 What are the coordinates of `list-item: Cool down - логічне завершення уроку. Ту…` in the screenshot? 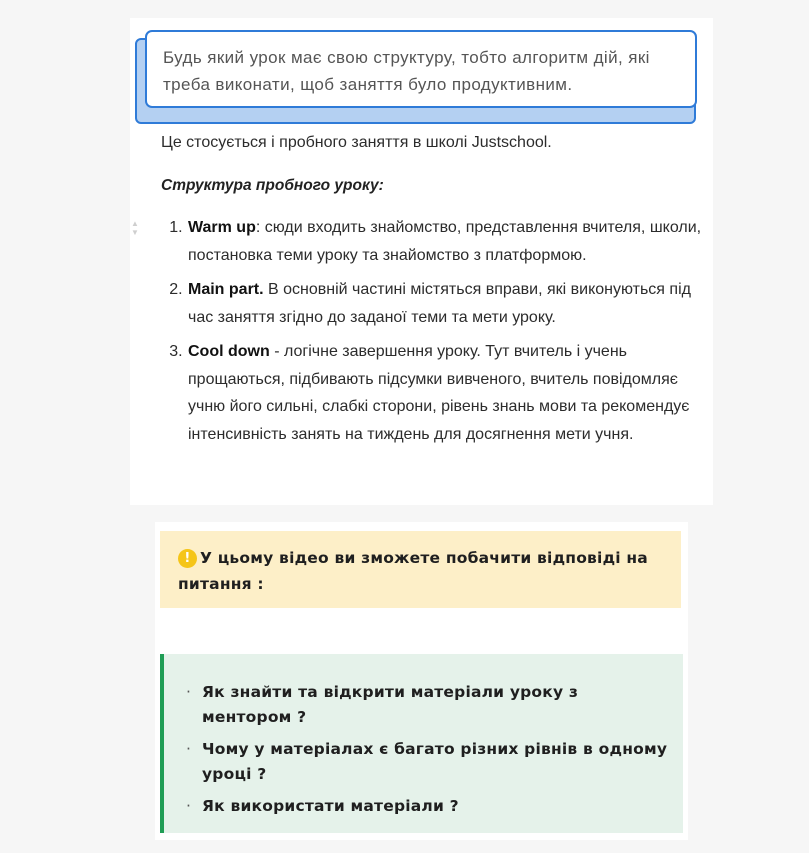 It's located at (452, 393).